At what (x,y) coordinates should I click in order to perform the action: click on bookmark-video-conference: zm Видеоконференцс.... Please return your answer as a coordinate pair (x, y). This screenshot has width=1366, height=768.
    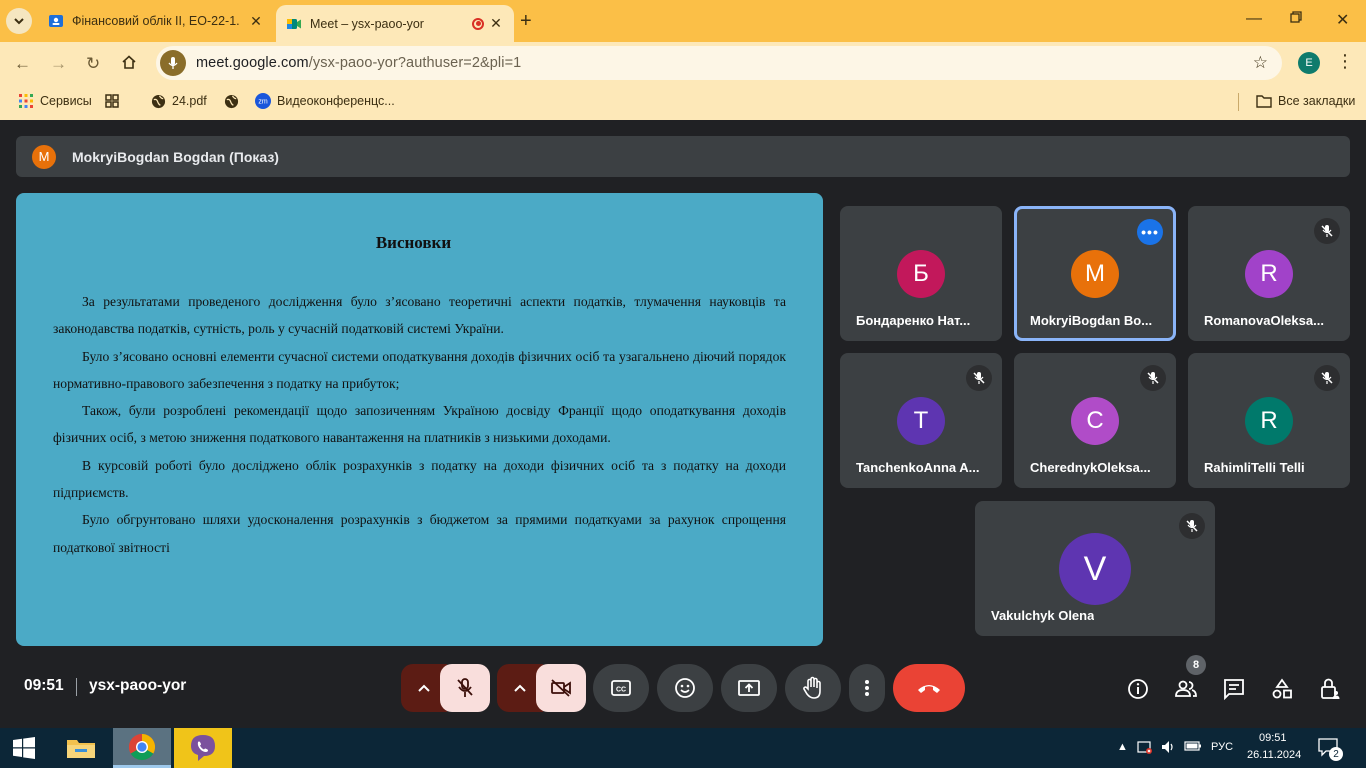
    Looking at the image, I should click on (325, 101).